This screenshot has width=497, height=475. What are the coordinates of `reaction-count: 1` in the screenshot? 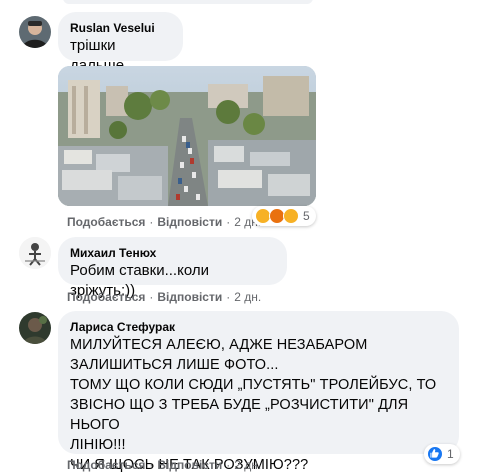 It's located at (450, 454).